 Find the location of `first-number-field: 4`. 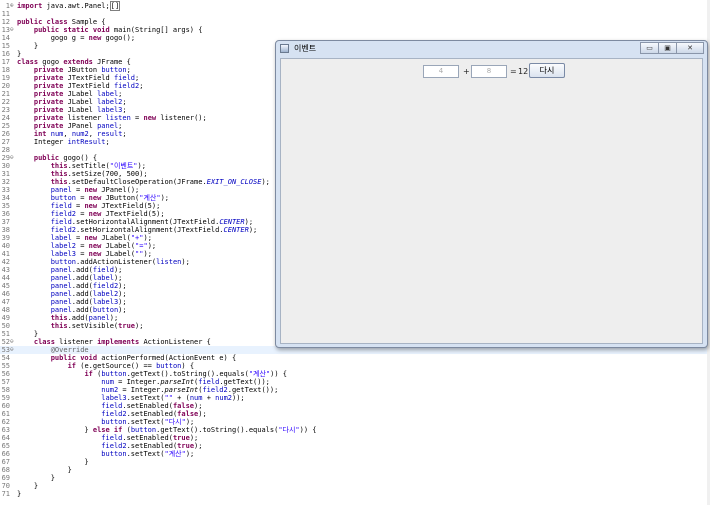

first-number-field: 4 is located at coordinates (441, 71).